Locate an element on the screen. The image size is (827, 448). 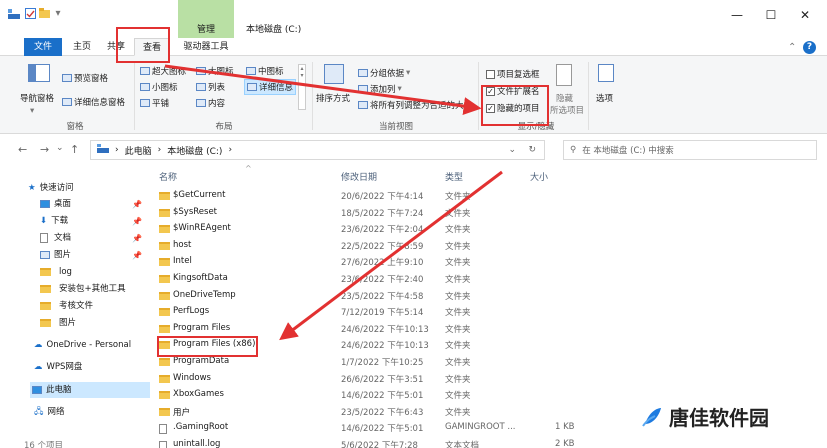
watermark: 唐佳软件园 is located at coordinates (705, 416).